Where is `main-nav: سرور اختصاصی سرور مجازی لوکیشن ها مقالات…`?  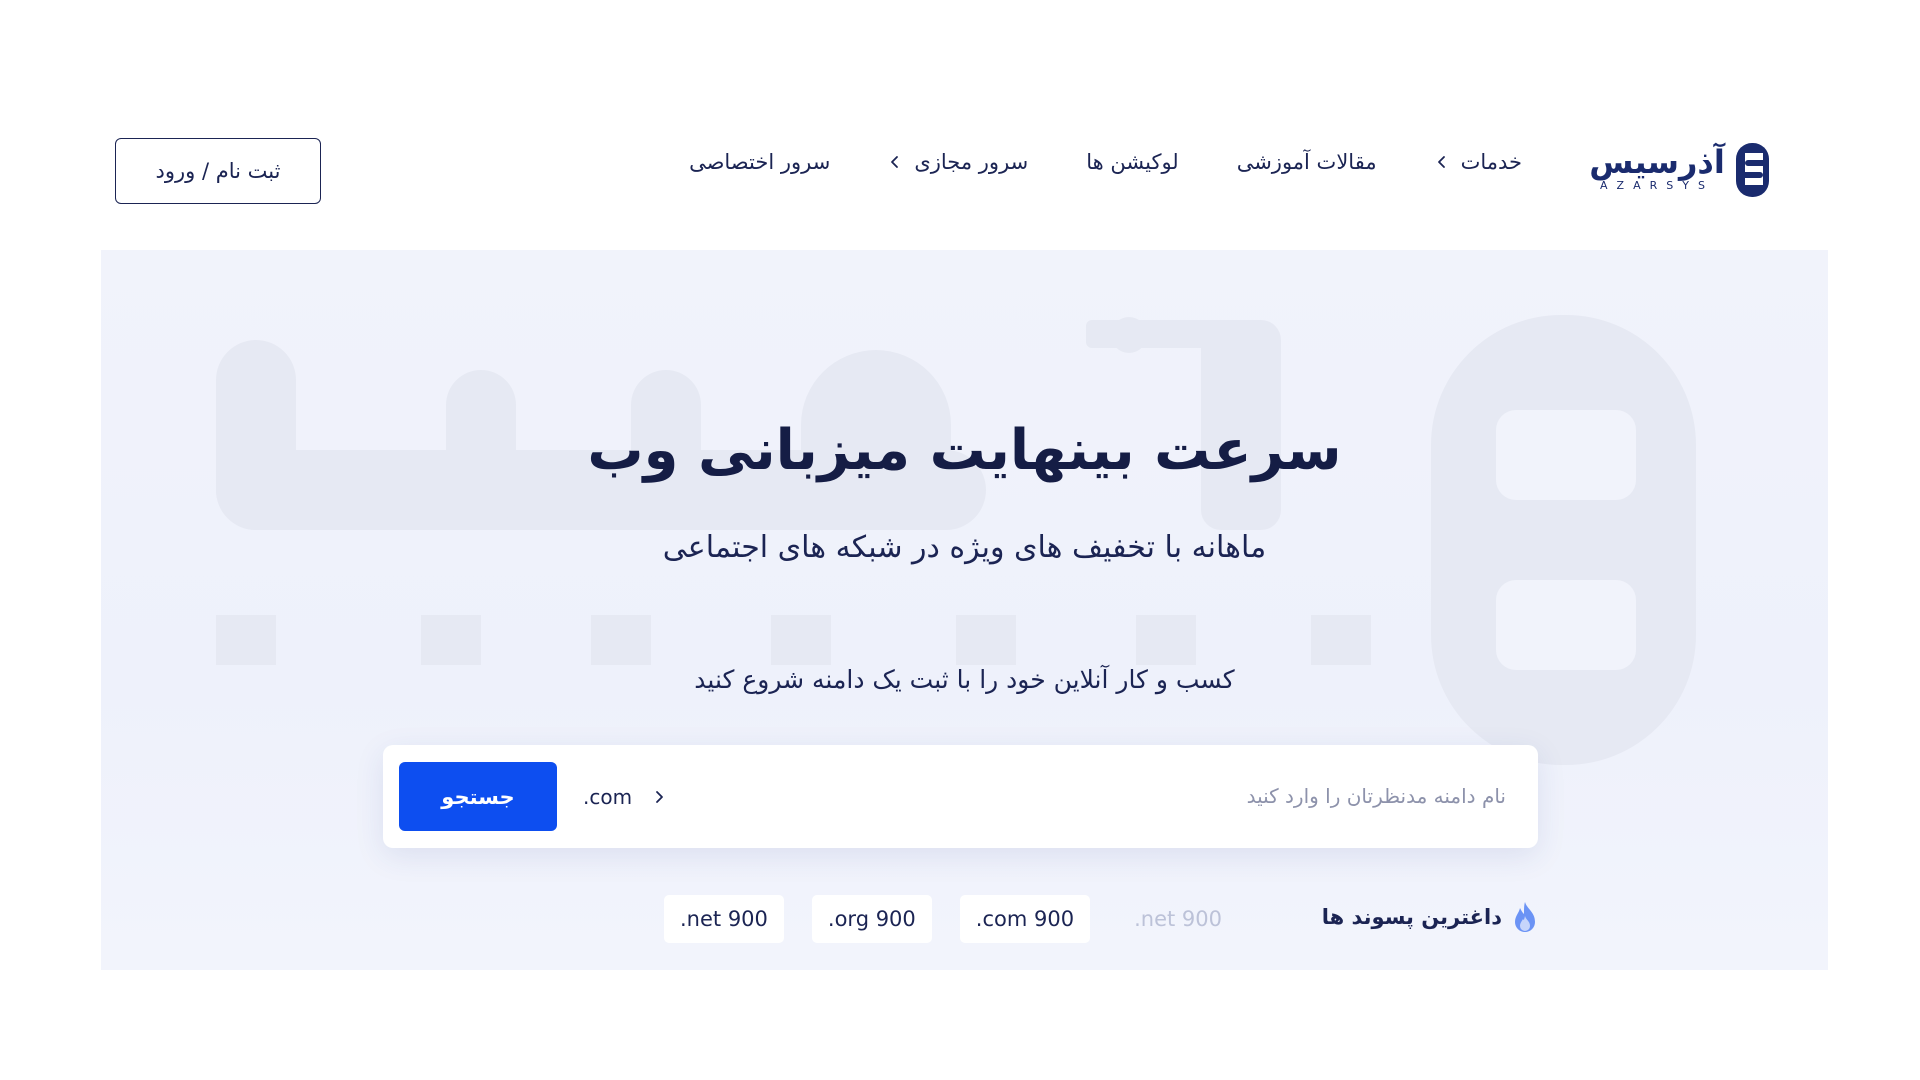 main-nav: سرور اختصاصی سرور مجازی لوکیشن ها مقالات… is located at coordinates (1105, 162).